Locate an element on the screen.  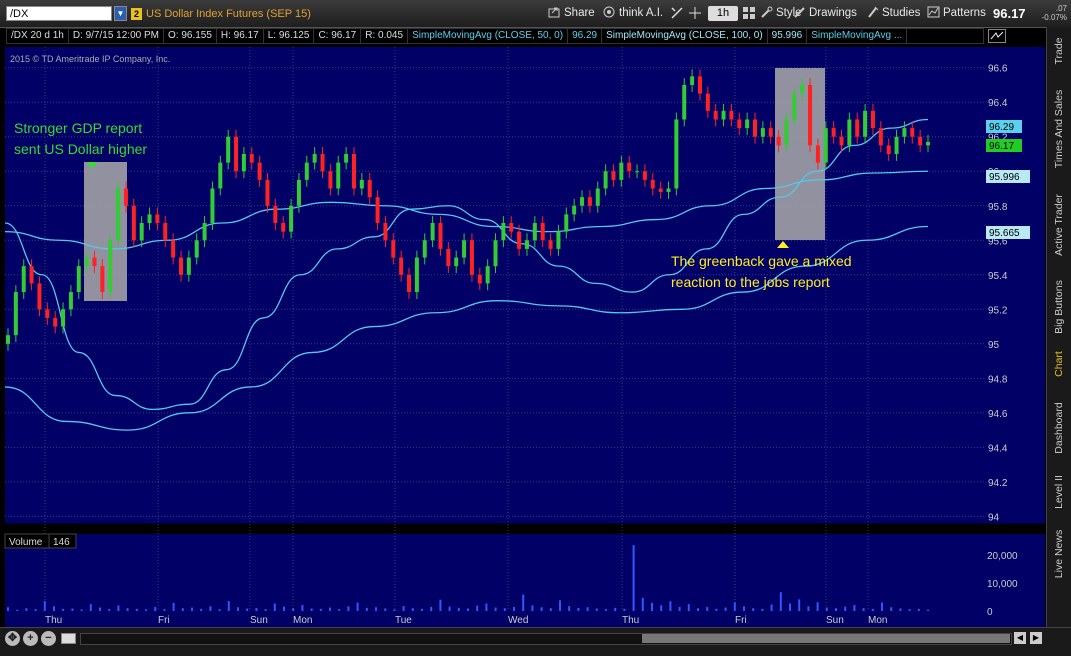
tab-active-trader: Active Trader is located at coordinates (1059, 225).